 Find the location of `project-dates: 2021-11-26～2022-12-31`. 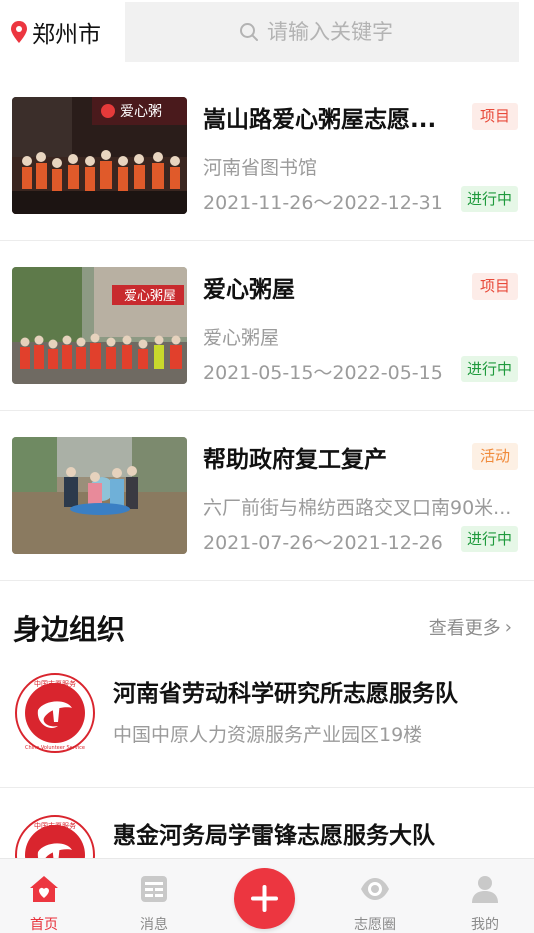

project-dates: 2021-11-26～2022-12-31 is located at coordinates (323, 203).